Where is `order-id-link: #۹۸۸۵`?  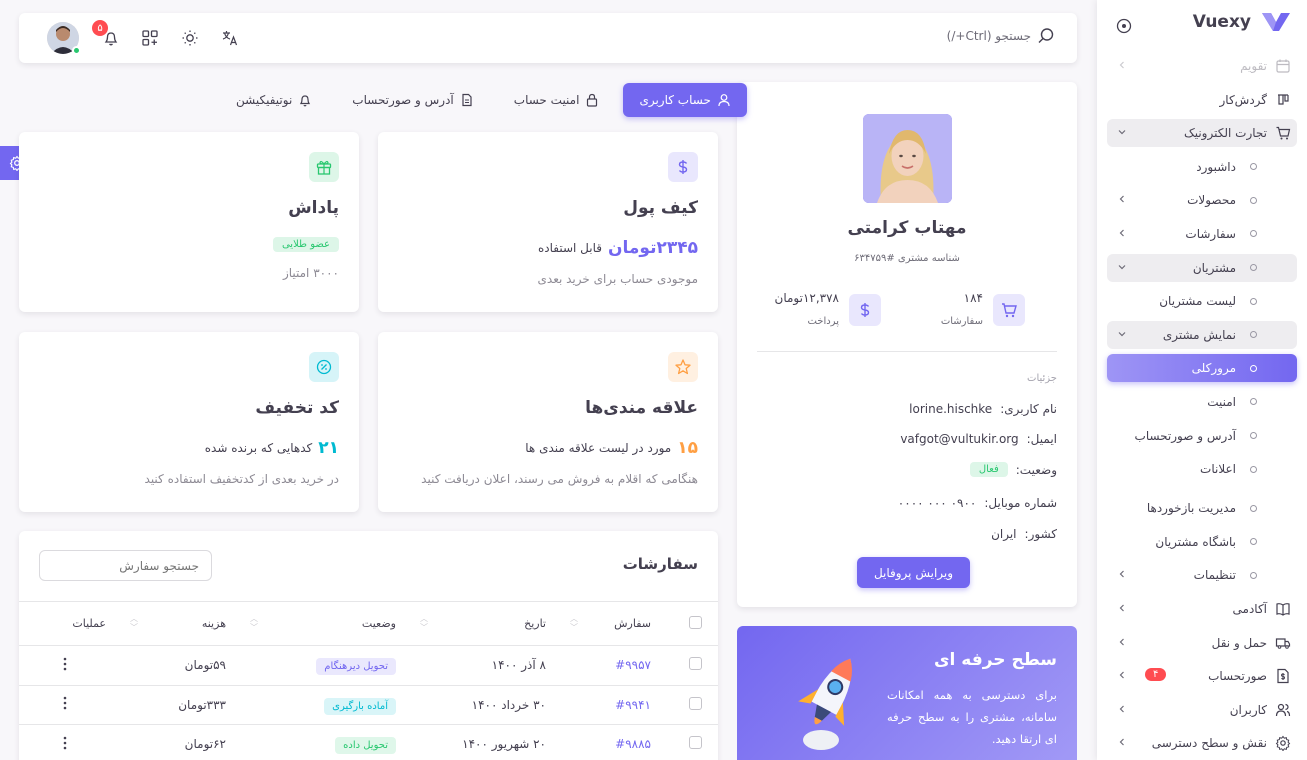 order-id-link: #۹۸۸۵ is located at coordinates (633, 744).